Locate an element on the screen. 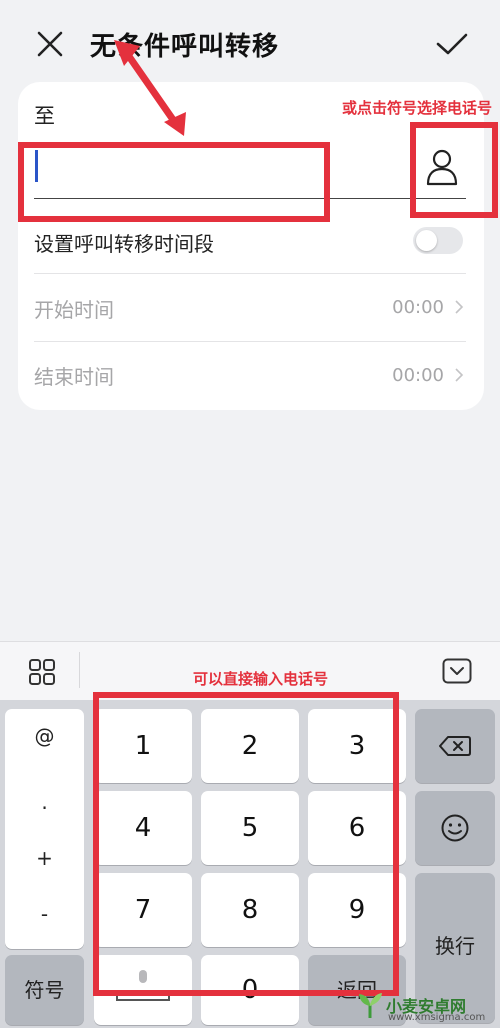  schedule-label: 设置呼叫转移时间段 is located at coordinates (124, 244).